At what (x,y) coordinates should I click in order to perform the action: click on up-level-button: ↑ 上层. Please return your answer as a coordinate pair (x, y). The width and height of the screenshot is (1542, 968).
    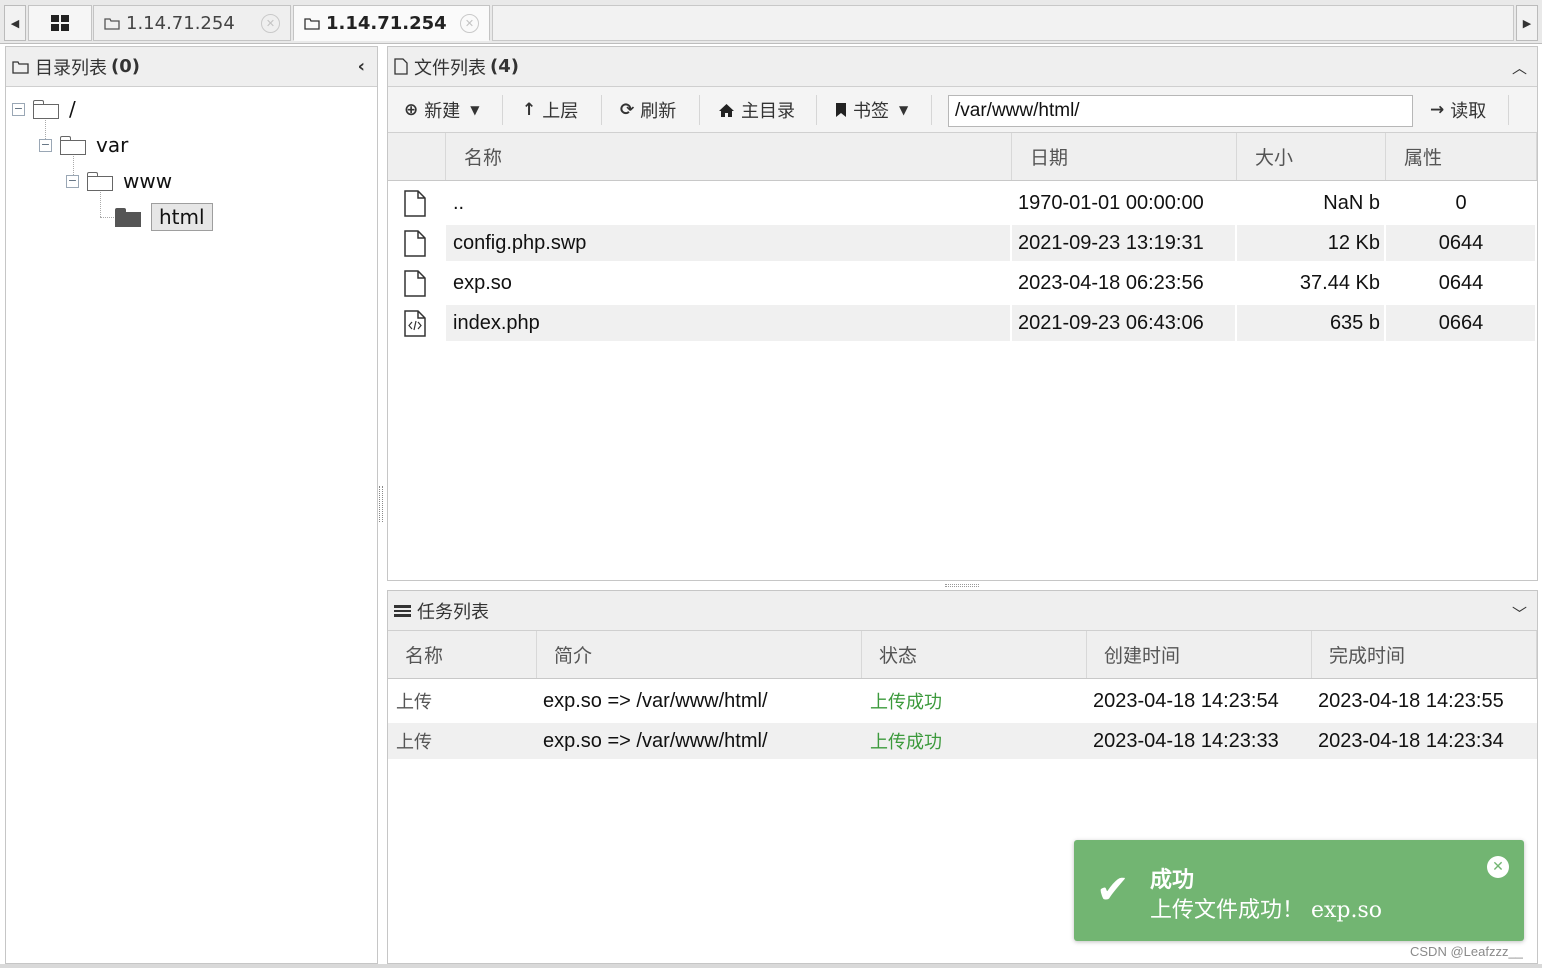
    Looking at the image, I should click on (550, 110).